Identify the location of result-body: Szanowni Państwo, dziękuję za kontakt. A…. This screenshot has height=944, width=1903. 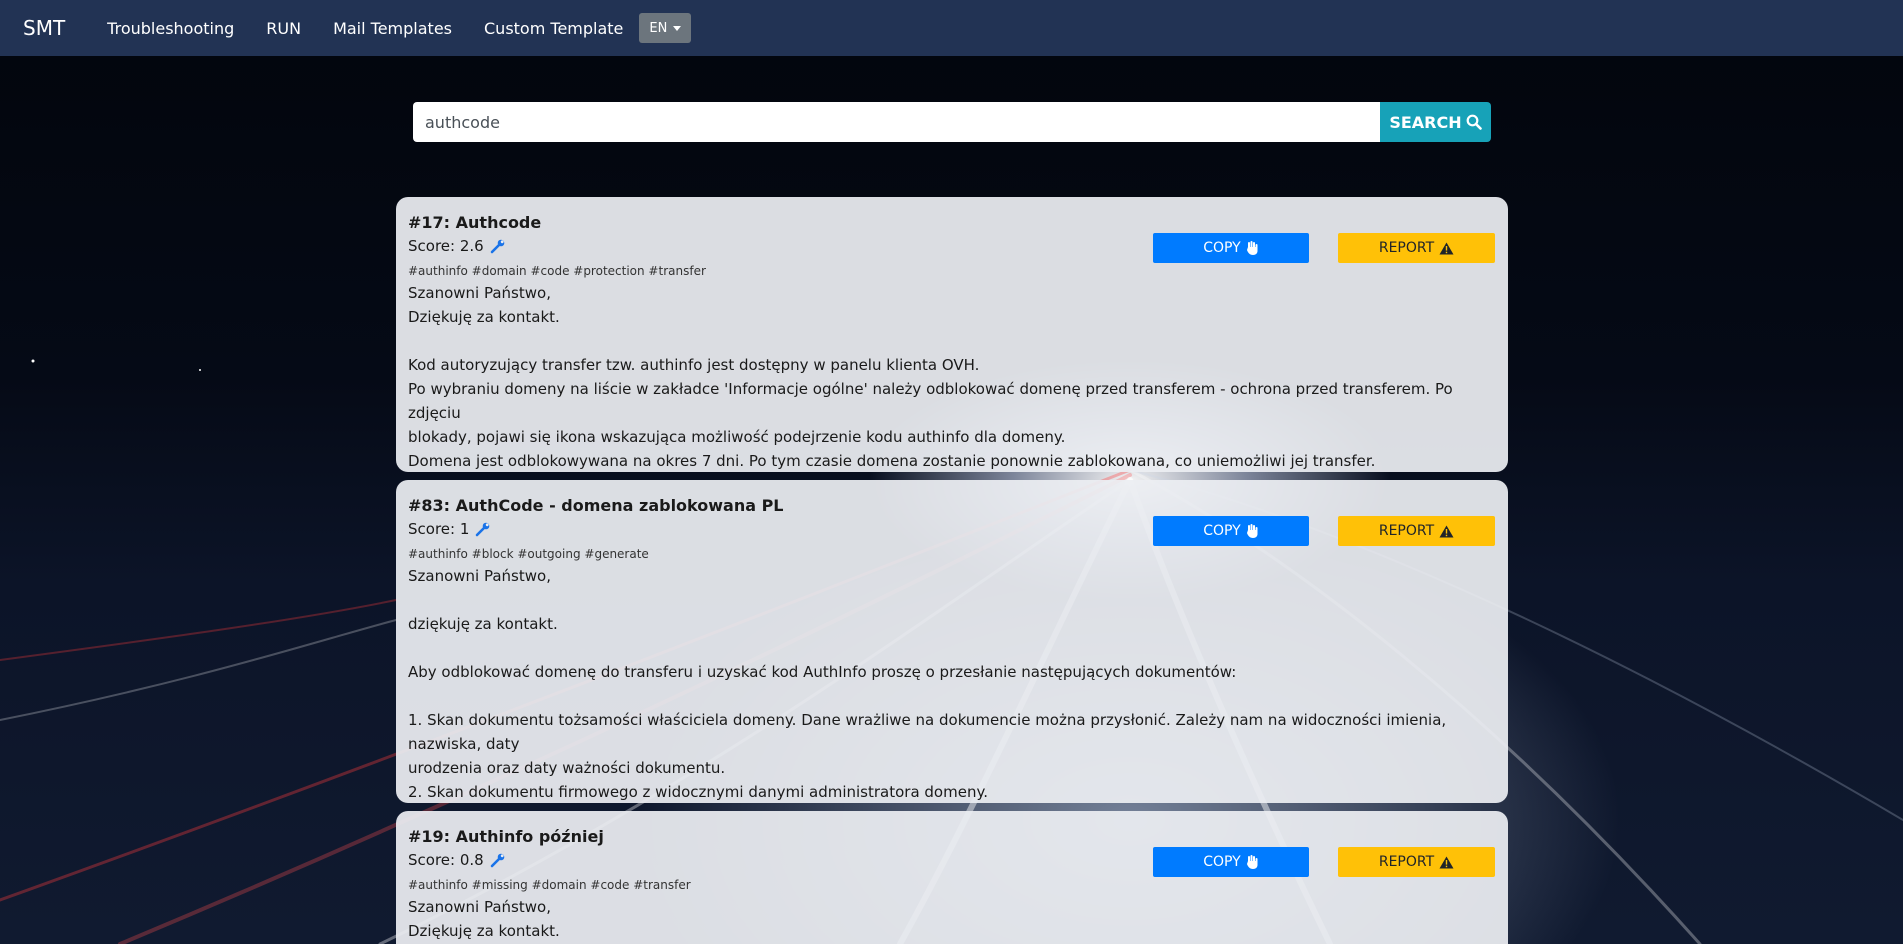
(952, 683).